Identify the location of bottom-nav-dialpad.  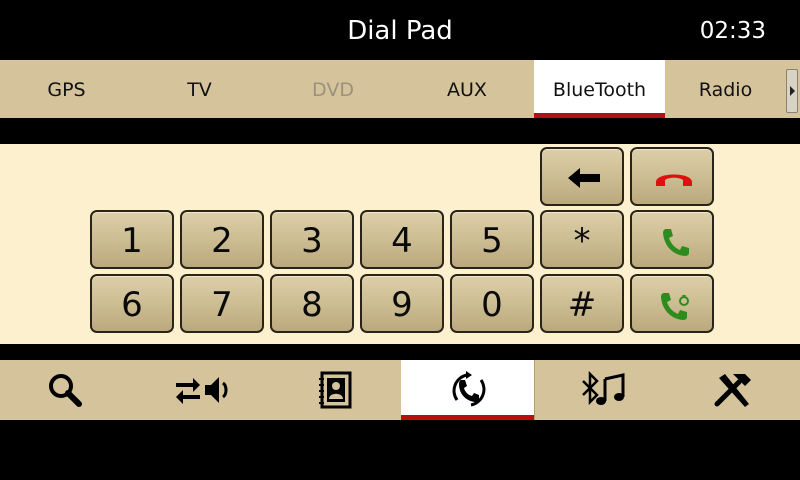
(467, 390).